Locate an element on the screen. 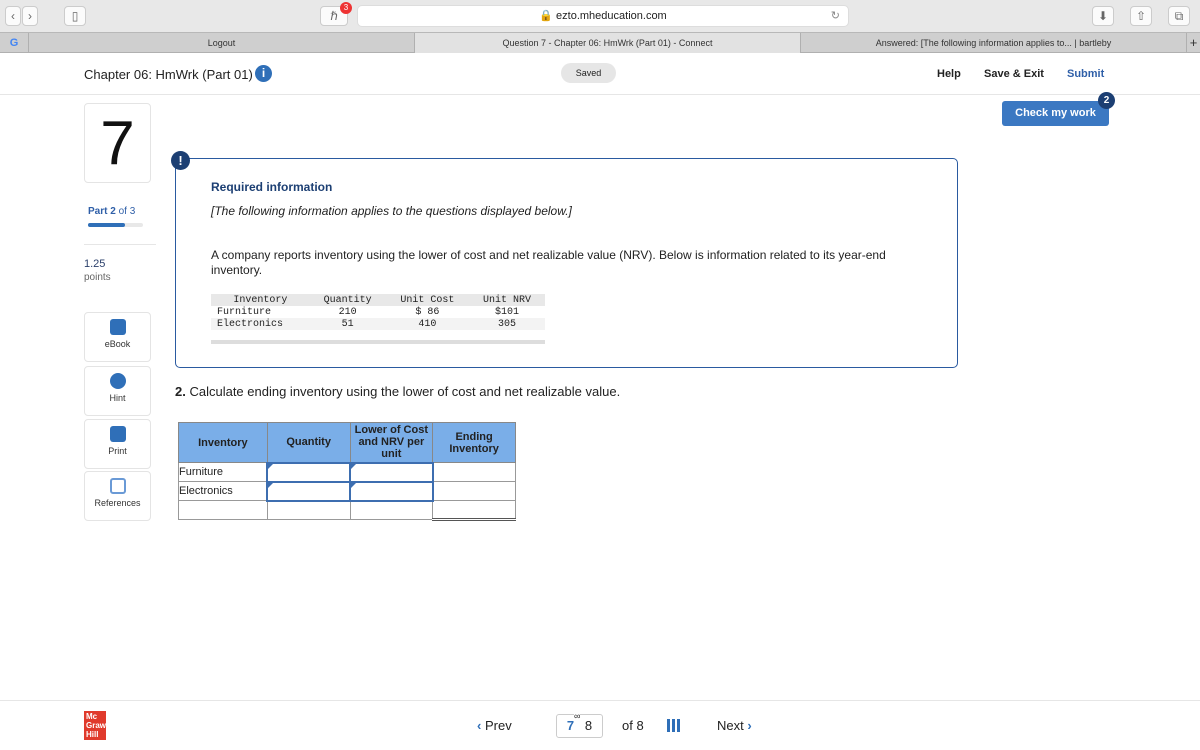 The width and height of the screenshot is (1200, 750). alert-icon: ! is located at coordinates (180, 160).